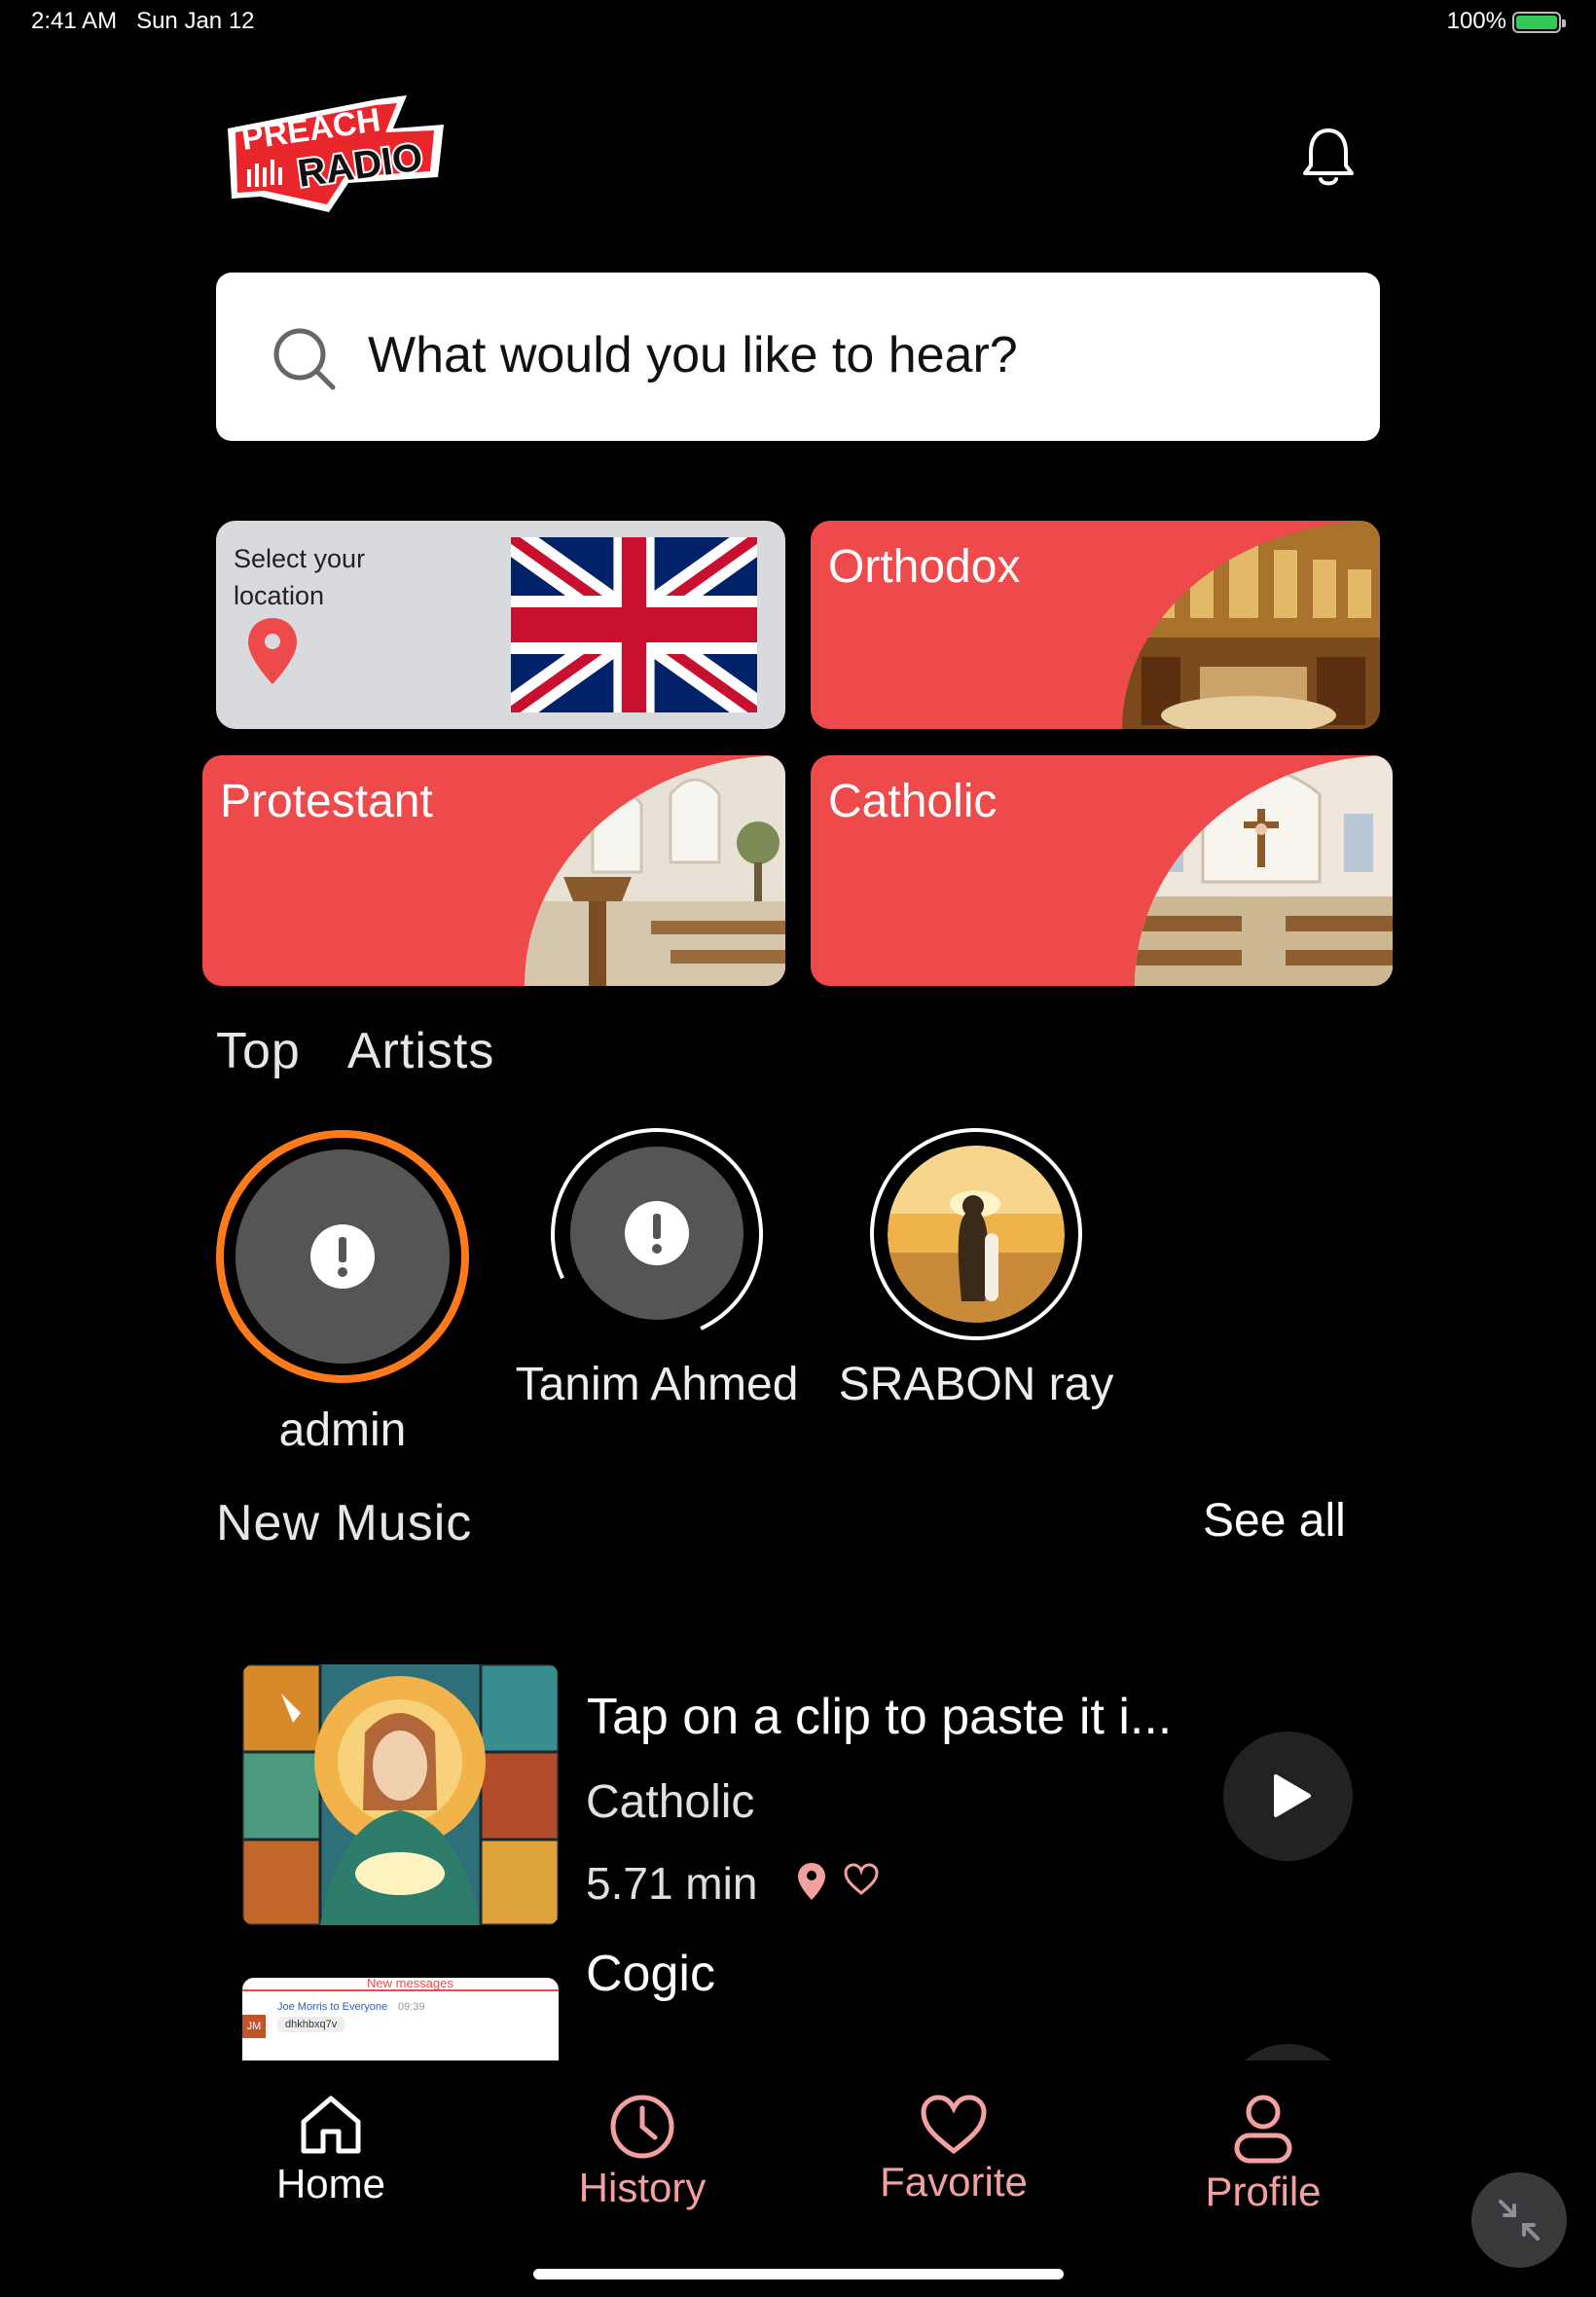 The width and height of the screenshot is (1596, 2297). Describe the element at coordinates (355, 1051) in the screenshot. I see `top-artists-title: Top Artists` at that location.